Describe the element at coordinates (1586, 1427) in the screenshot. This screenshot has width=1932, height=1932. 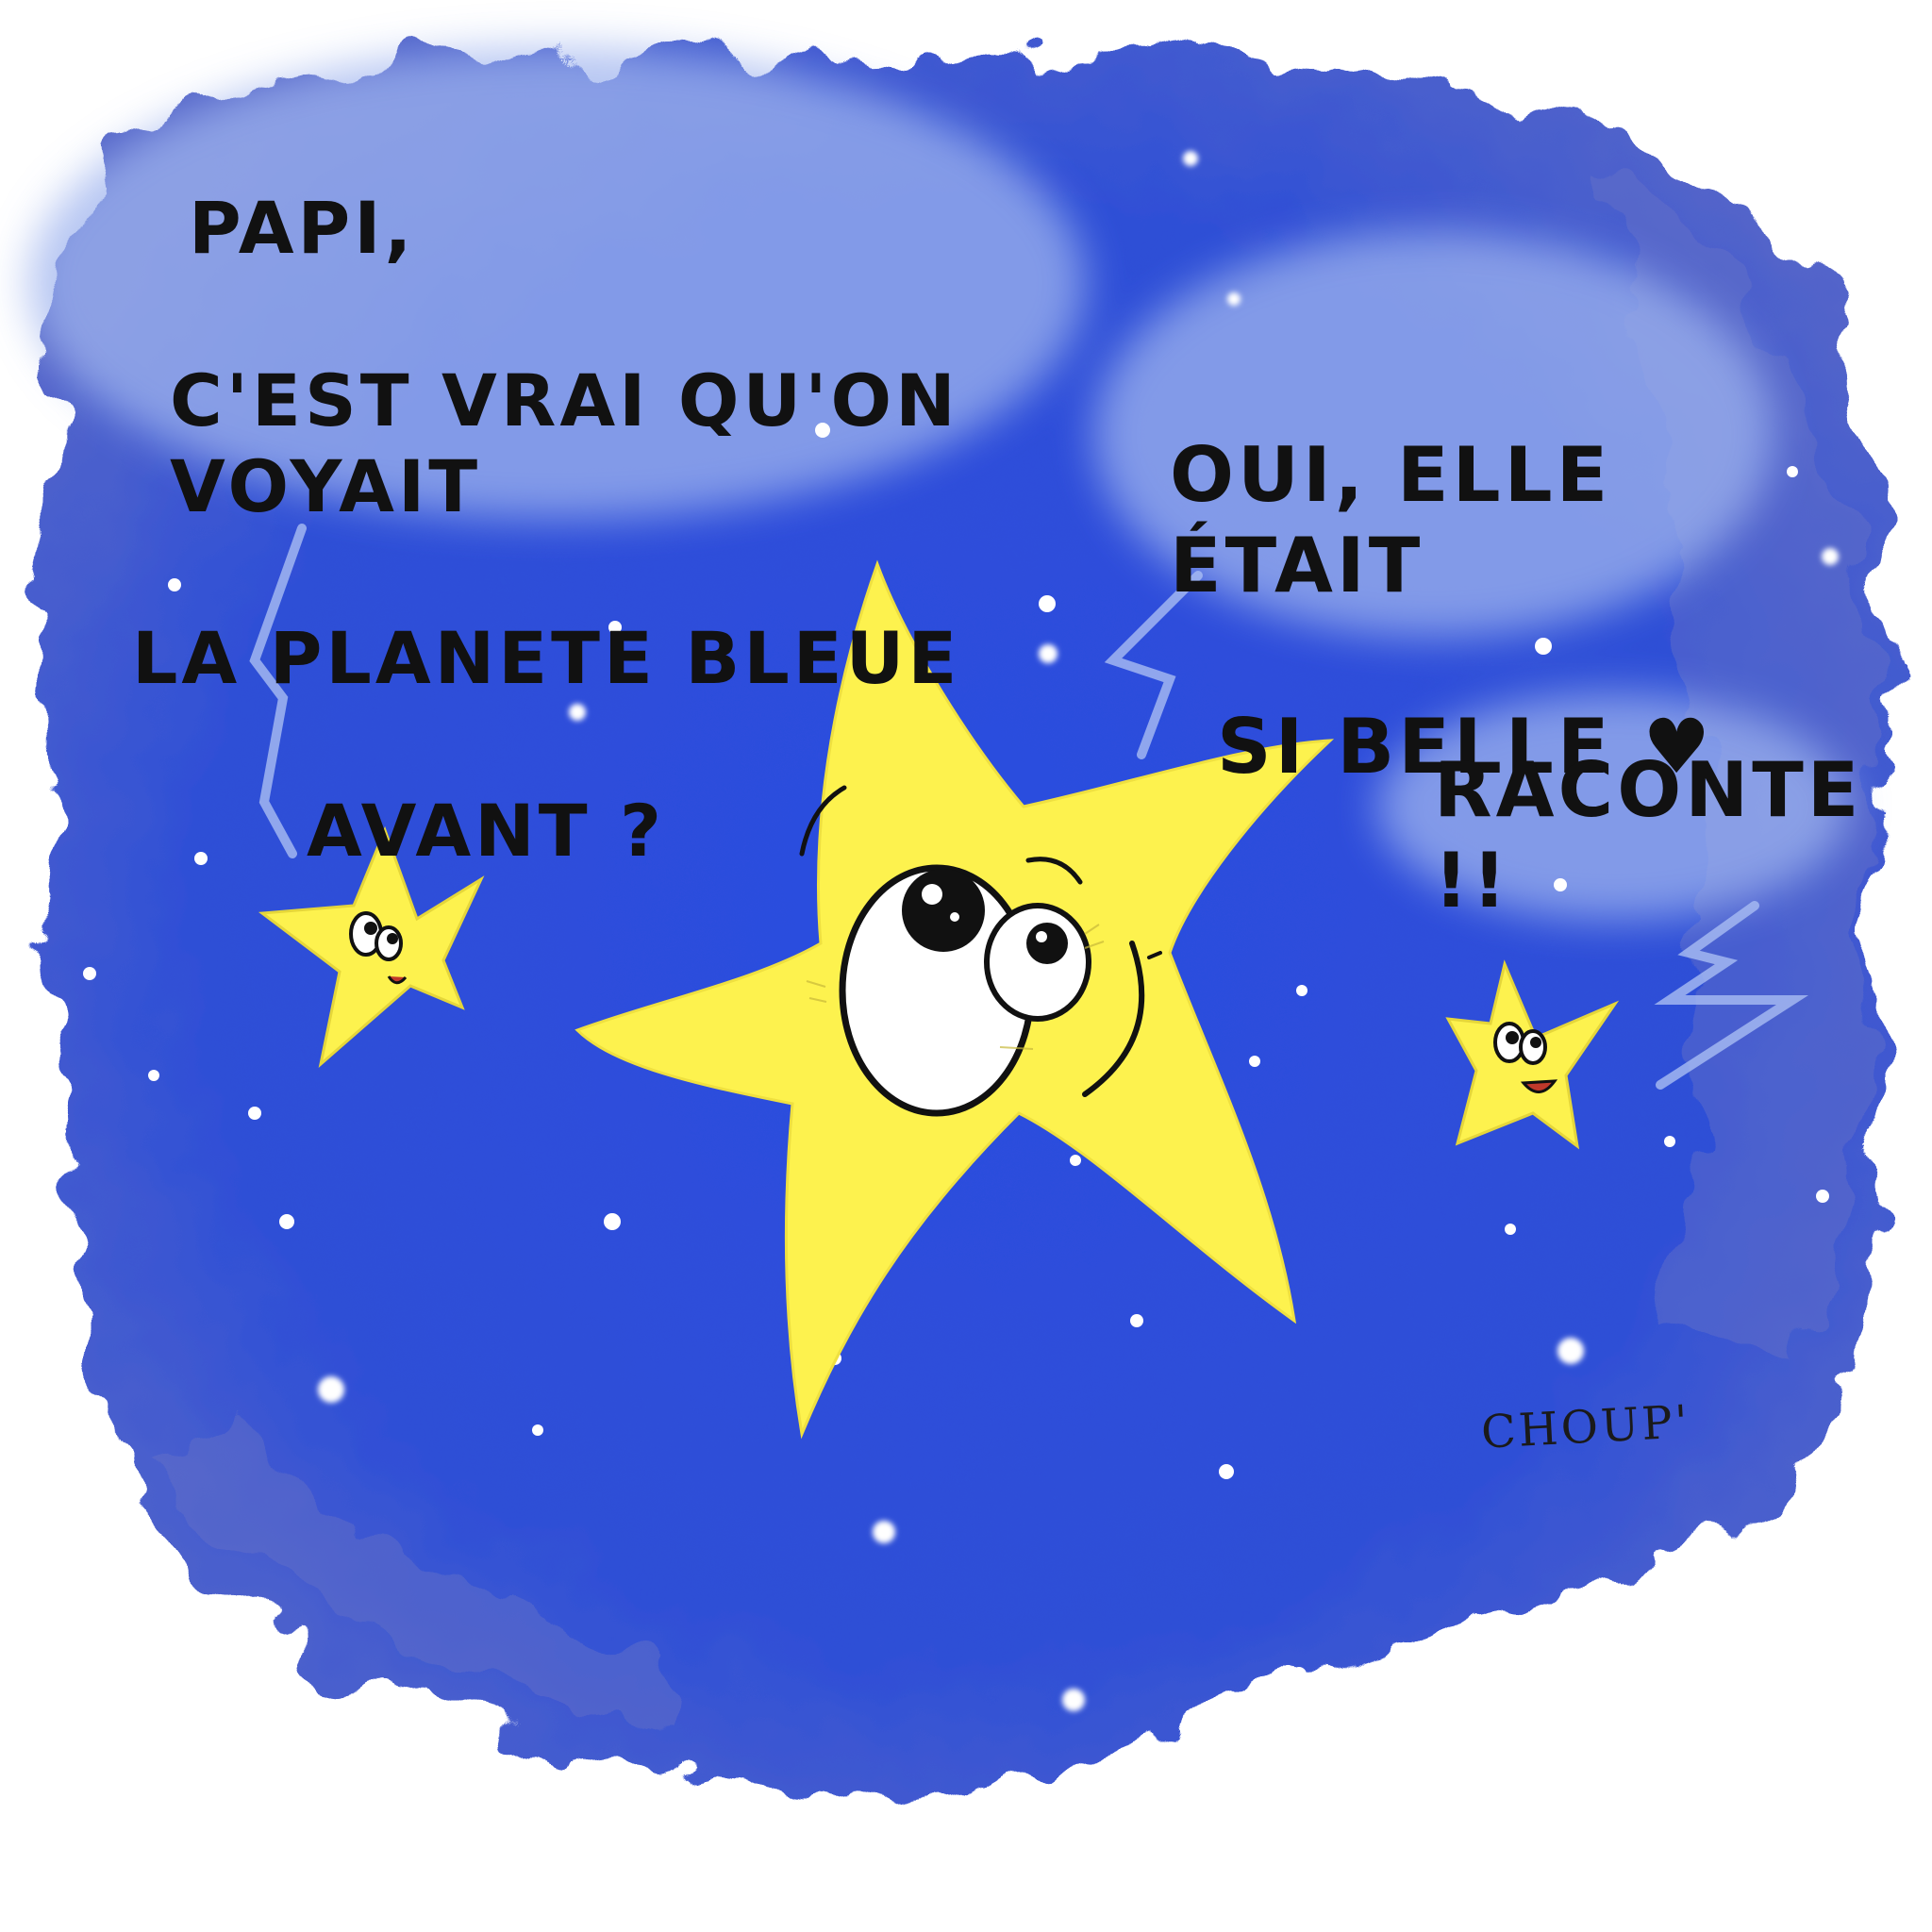
I see `artist-signature: CHOUP'` at that location.